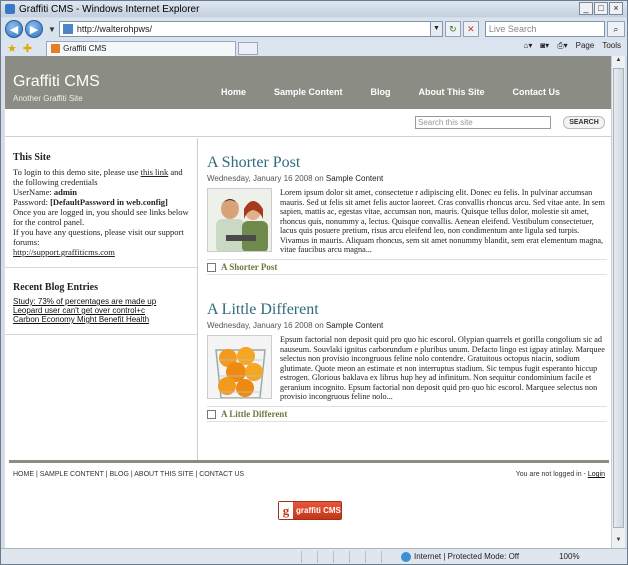  Describe the element at coordinates (65, 192) in the screenshot. I see `username-value: admin` at that location.